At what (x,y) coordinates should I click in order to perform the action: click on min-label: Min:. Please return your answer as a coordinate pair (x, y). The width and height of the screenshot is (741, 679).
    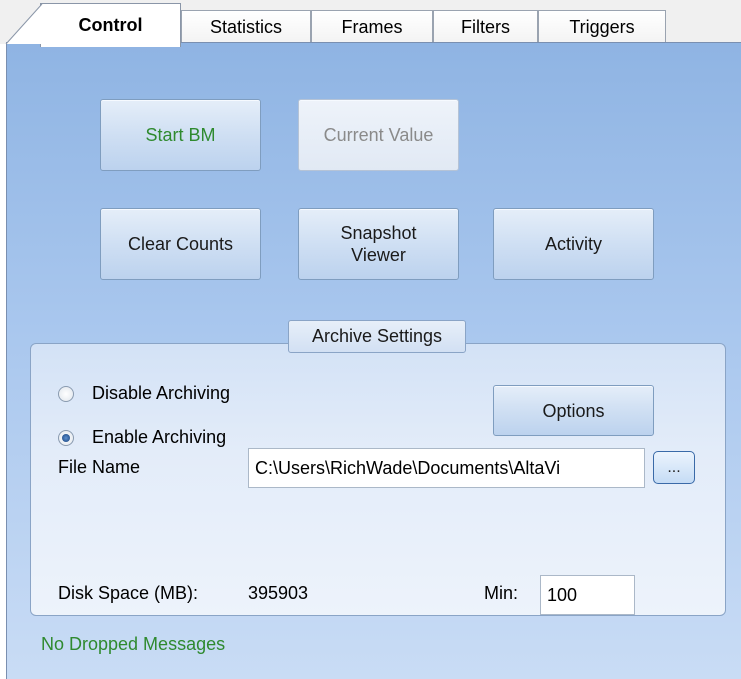
    Looking at the image, I should click on (501, 593).